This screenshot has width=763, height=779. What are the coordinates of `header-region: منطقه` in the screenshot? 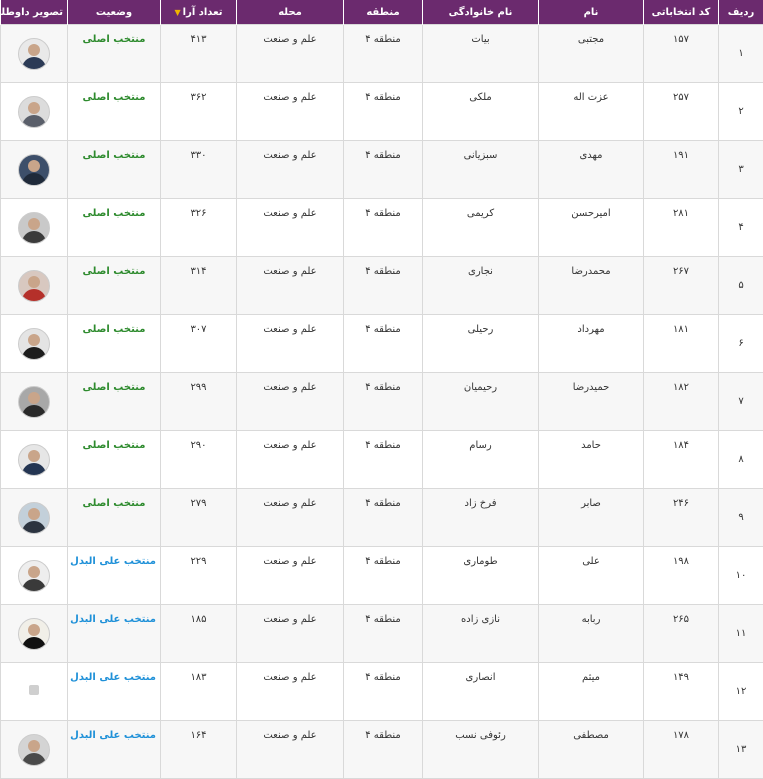 It's located at (383, 12).